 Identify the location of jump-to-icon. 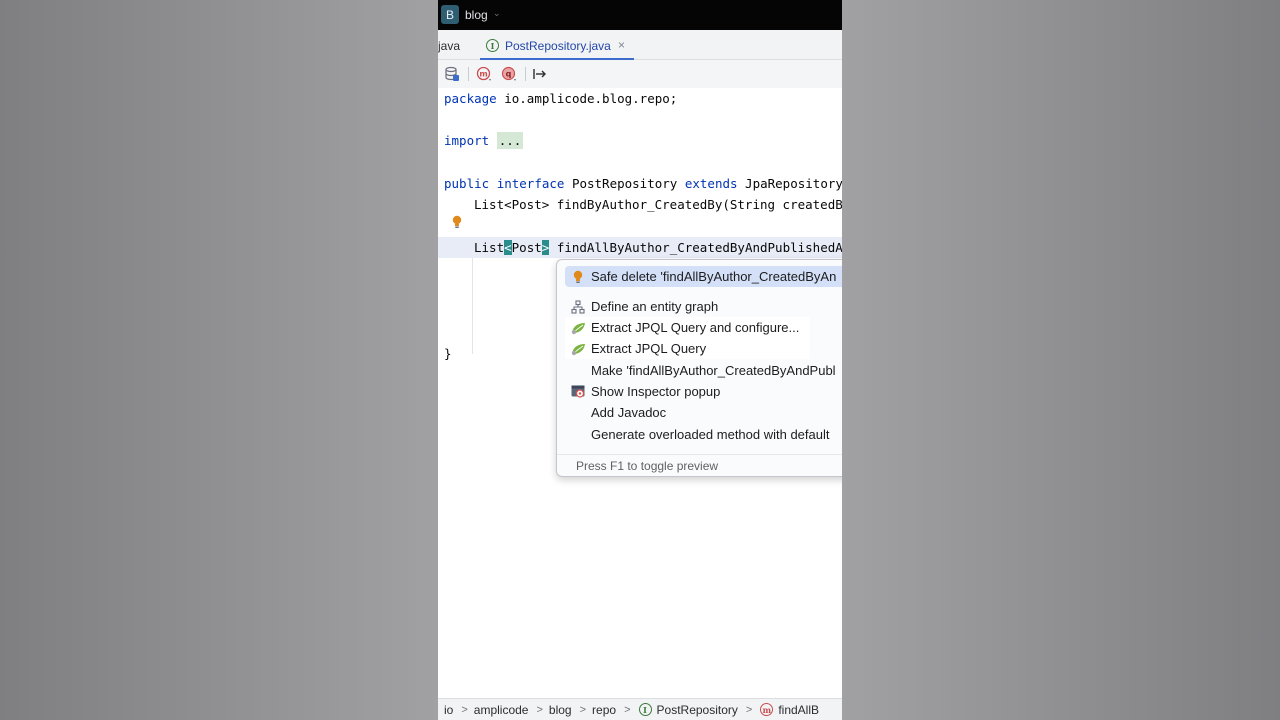
(540, 74).